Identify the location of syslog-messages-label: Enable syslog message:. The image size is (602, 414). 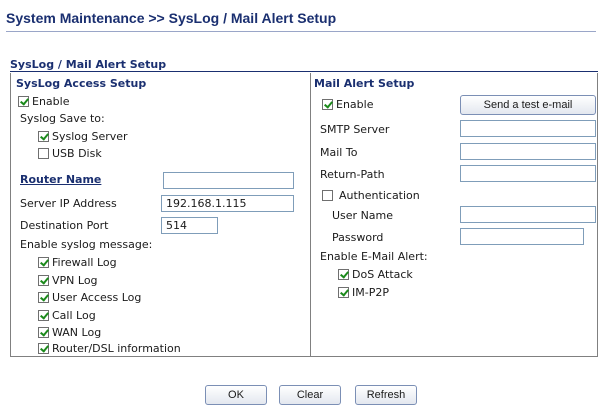
(86, 244).